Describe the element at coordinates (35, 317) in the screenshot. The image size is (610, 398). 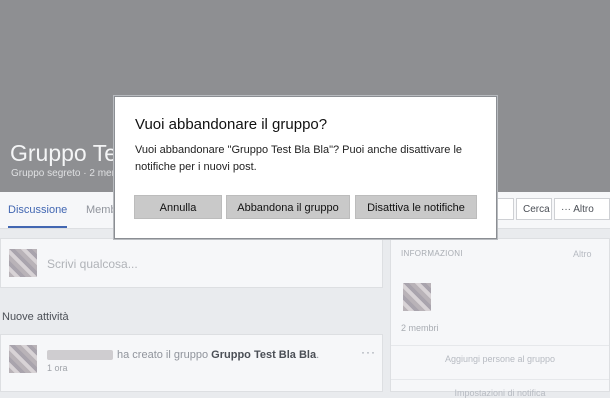
I see `new-activity-heading: Nuove attività` at that location.